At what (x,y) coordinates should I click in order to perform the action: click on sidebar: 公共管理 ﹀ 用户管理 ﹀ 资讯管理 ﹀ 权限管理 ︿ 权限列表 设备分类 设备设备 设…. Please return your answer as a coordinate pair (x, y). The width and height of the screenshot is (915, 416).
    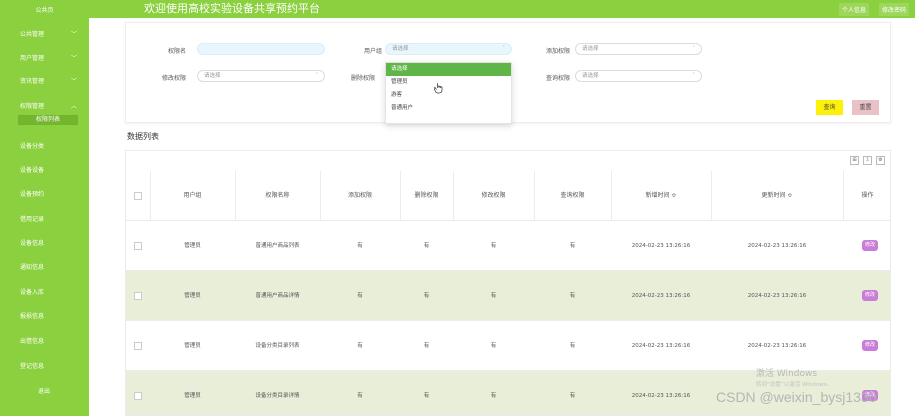
    Looking at the image, I should click on (44, 217).